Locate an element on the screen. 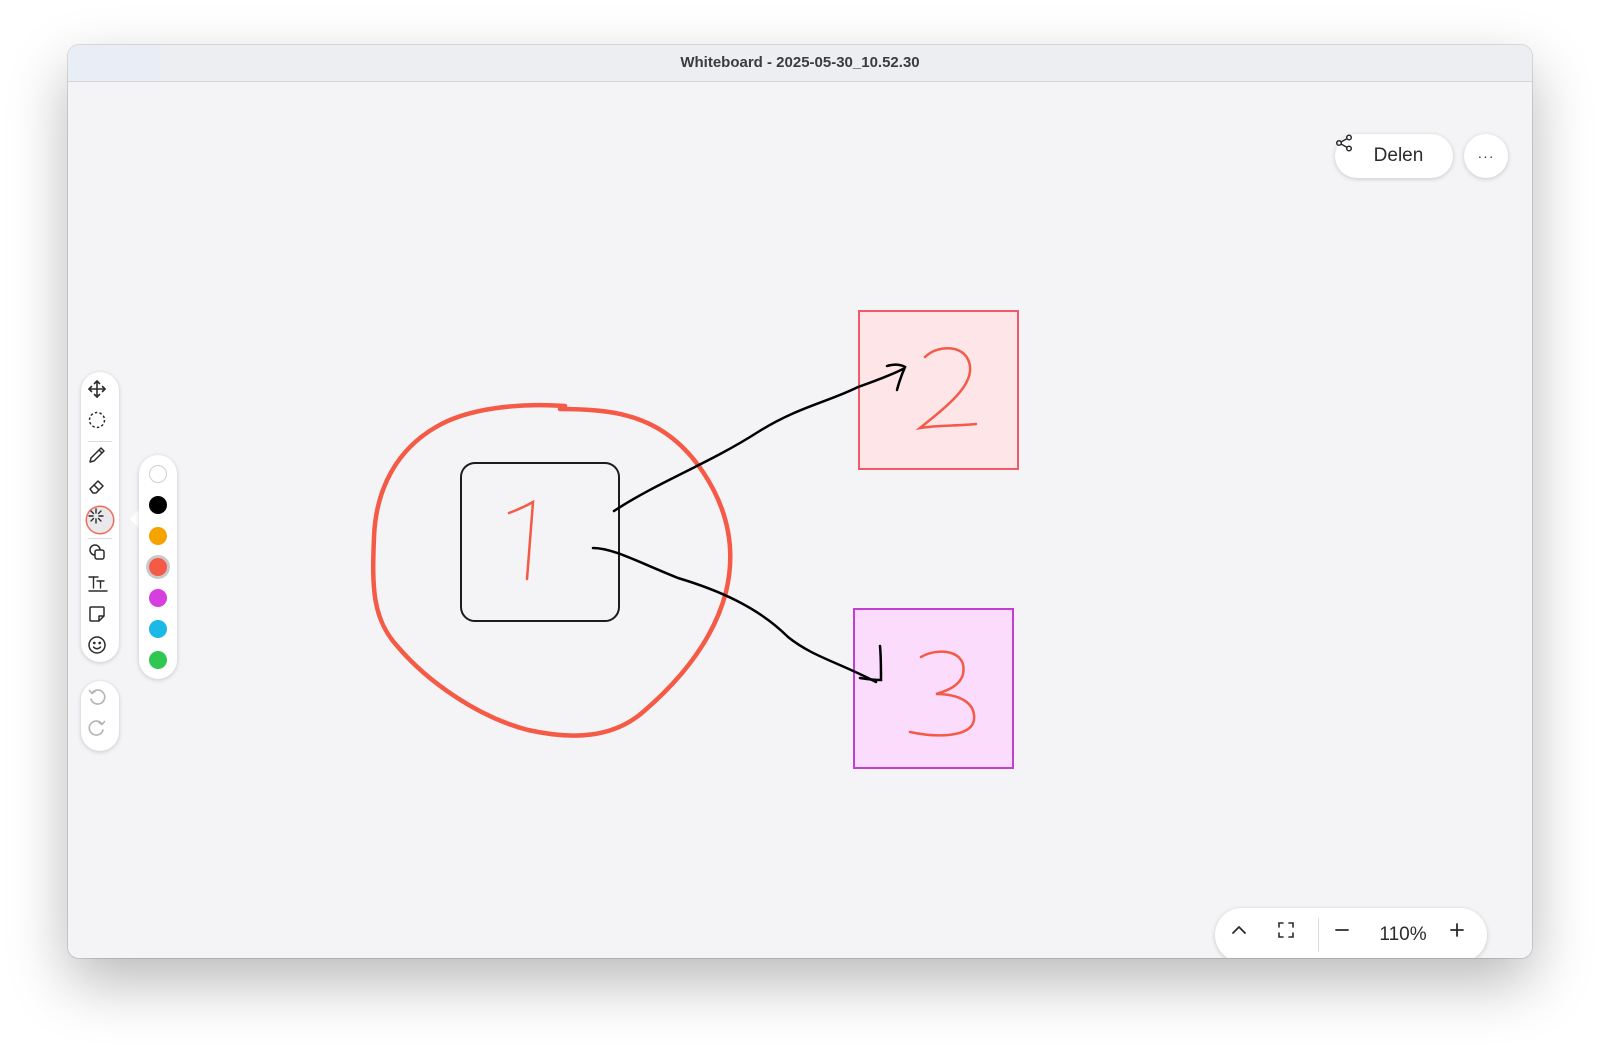  eraser-icon is located at coordinates (100, 489).